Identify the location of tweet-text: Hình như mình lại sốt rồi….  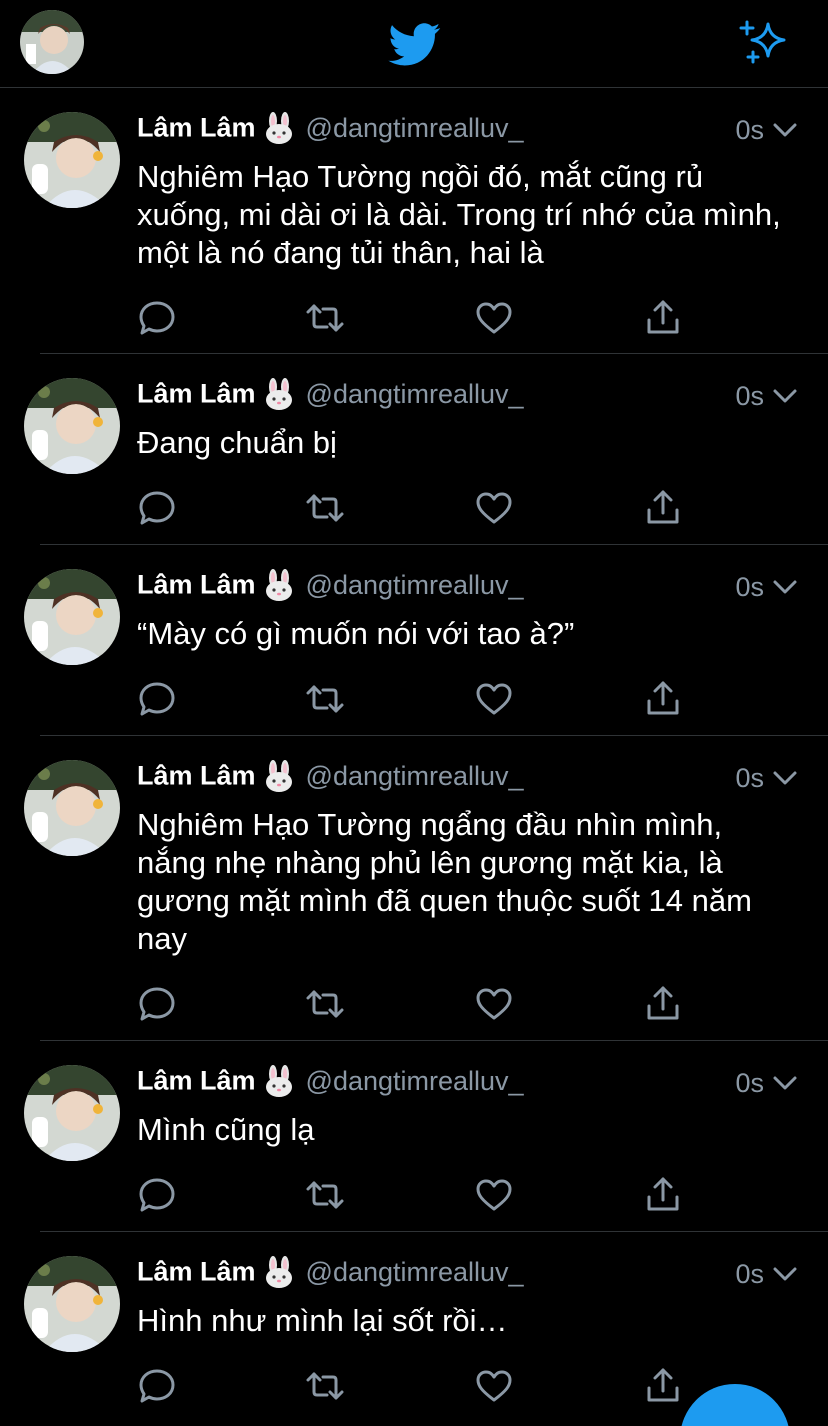
(322, 1320).